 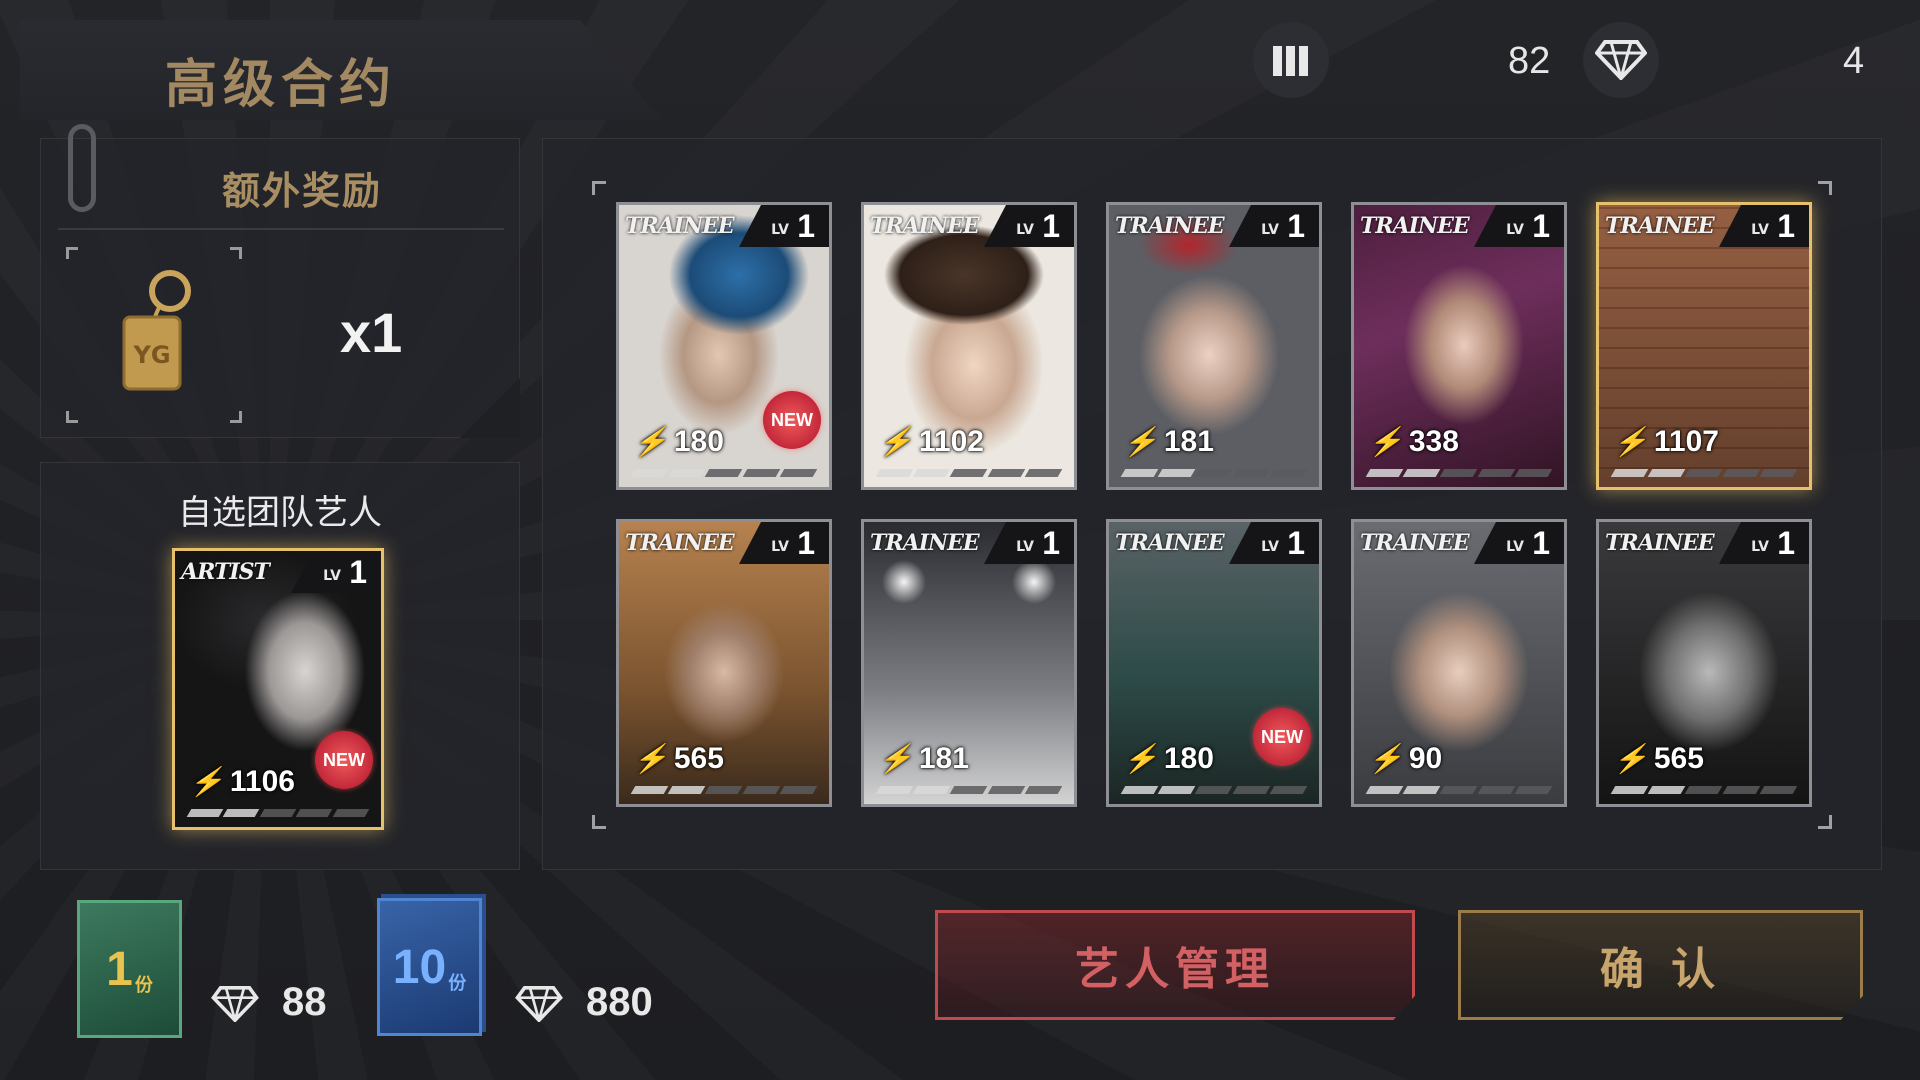 I want to click on stats-icon, so click(x=1291, y=60).